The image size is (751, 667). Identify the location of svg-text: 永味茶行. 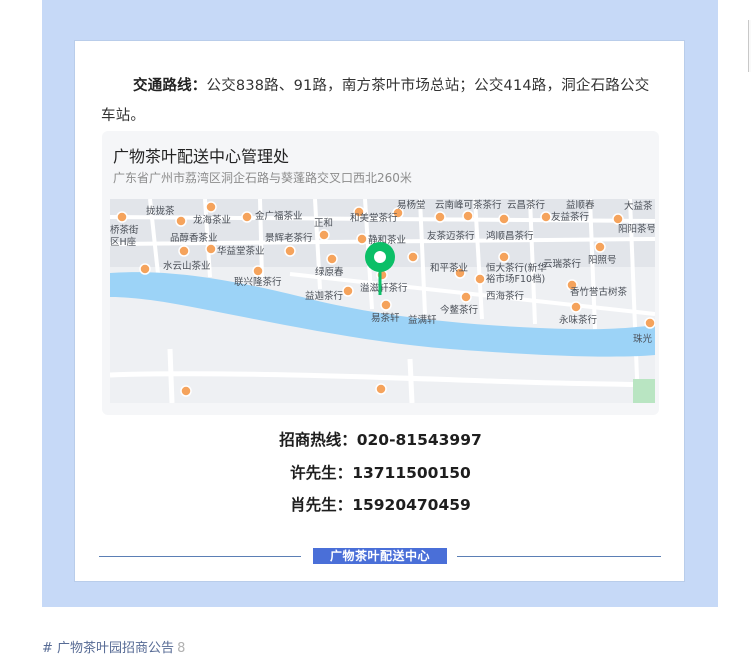
(578, 320).